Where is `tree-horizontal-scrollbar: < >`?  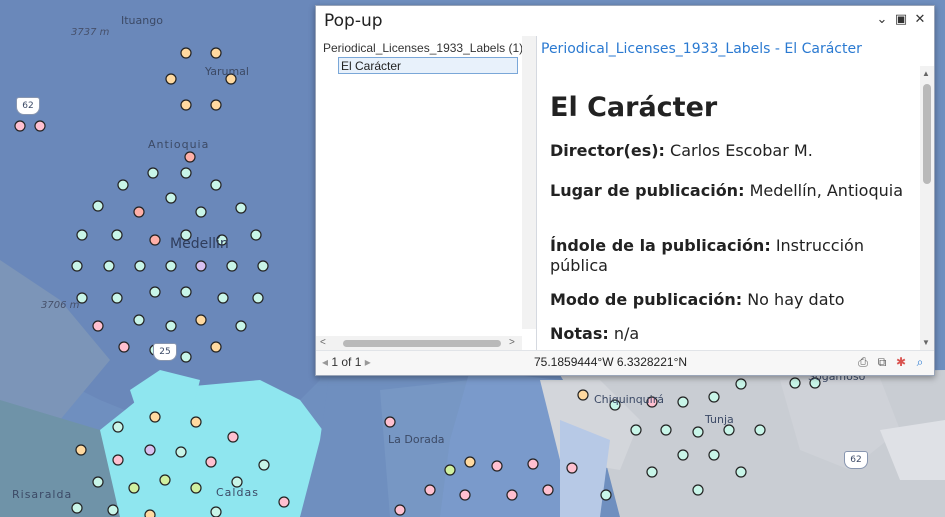
tree-horizontal-scrollbar: < > is located at coordinates (419, 343).